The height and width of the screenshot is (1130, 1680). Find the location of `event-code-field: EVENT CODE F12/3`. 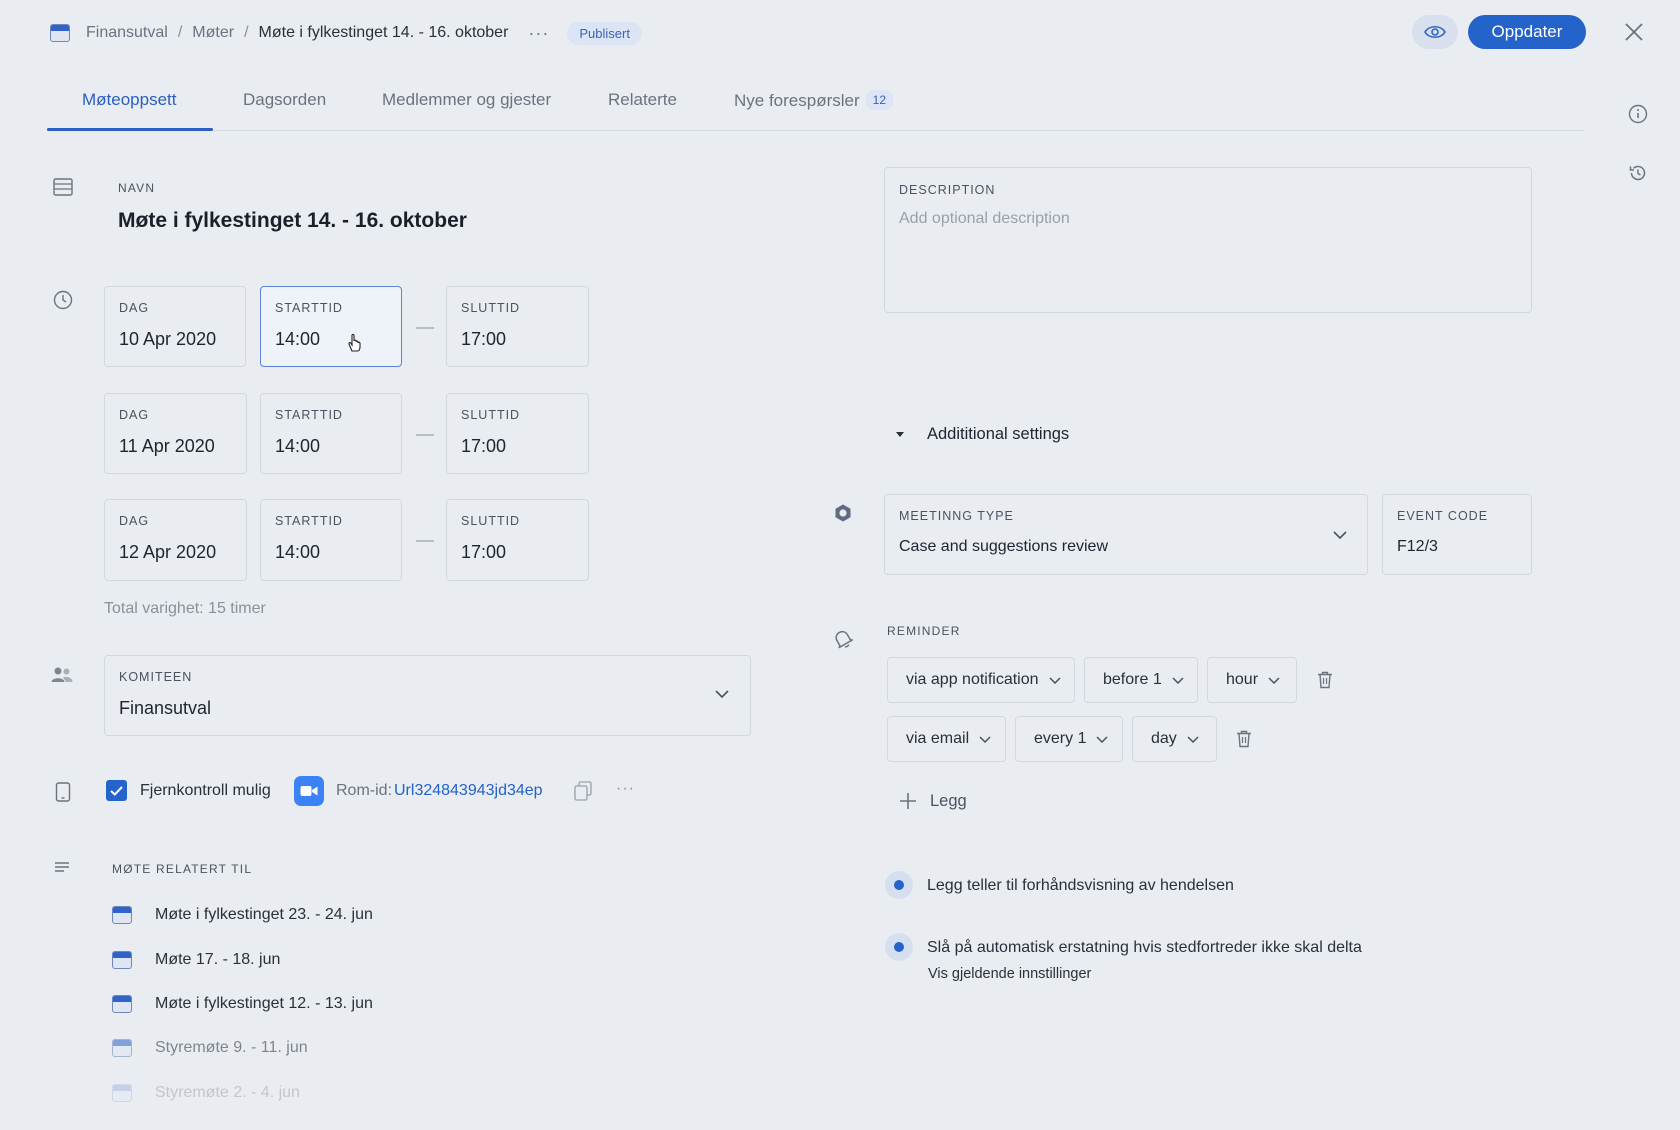

event-code-field: EVENT CODE F12/3 is located at coordinates (1457, 534).